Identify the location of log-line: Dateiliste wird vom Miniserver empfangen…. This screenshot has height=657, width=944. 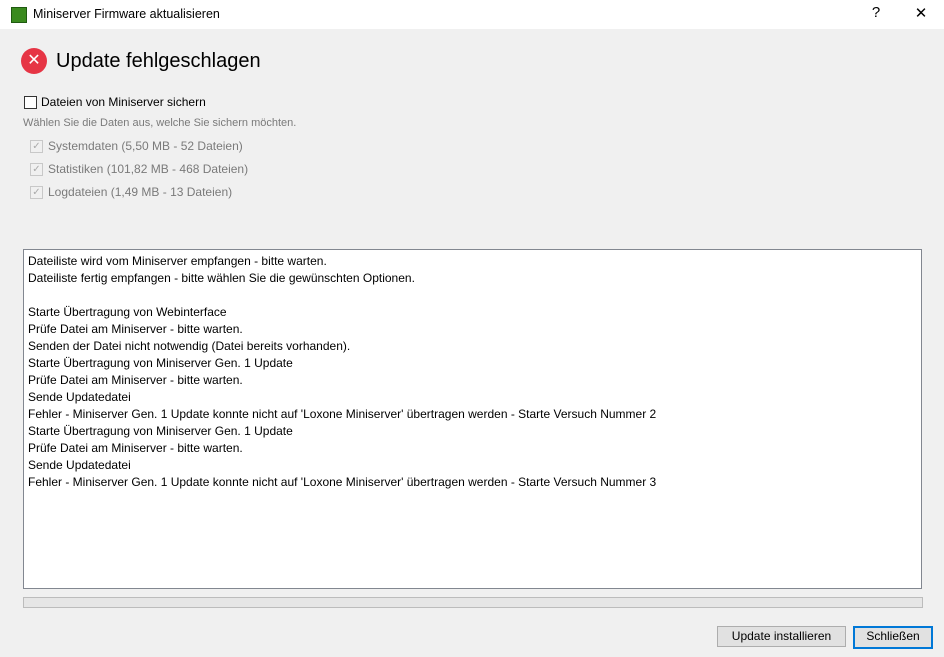
(177, 261).